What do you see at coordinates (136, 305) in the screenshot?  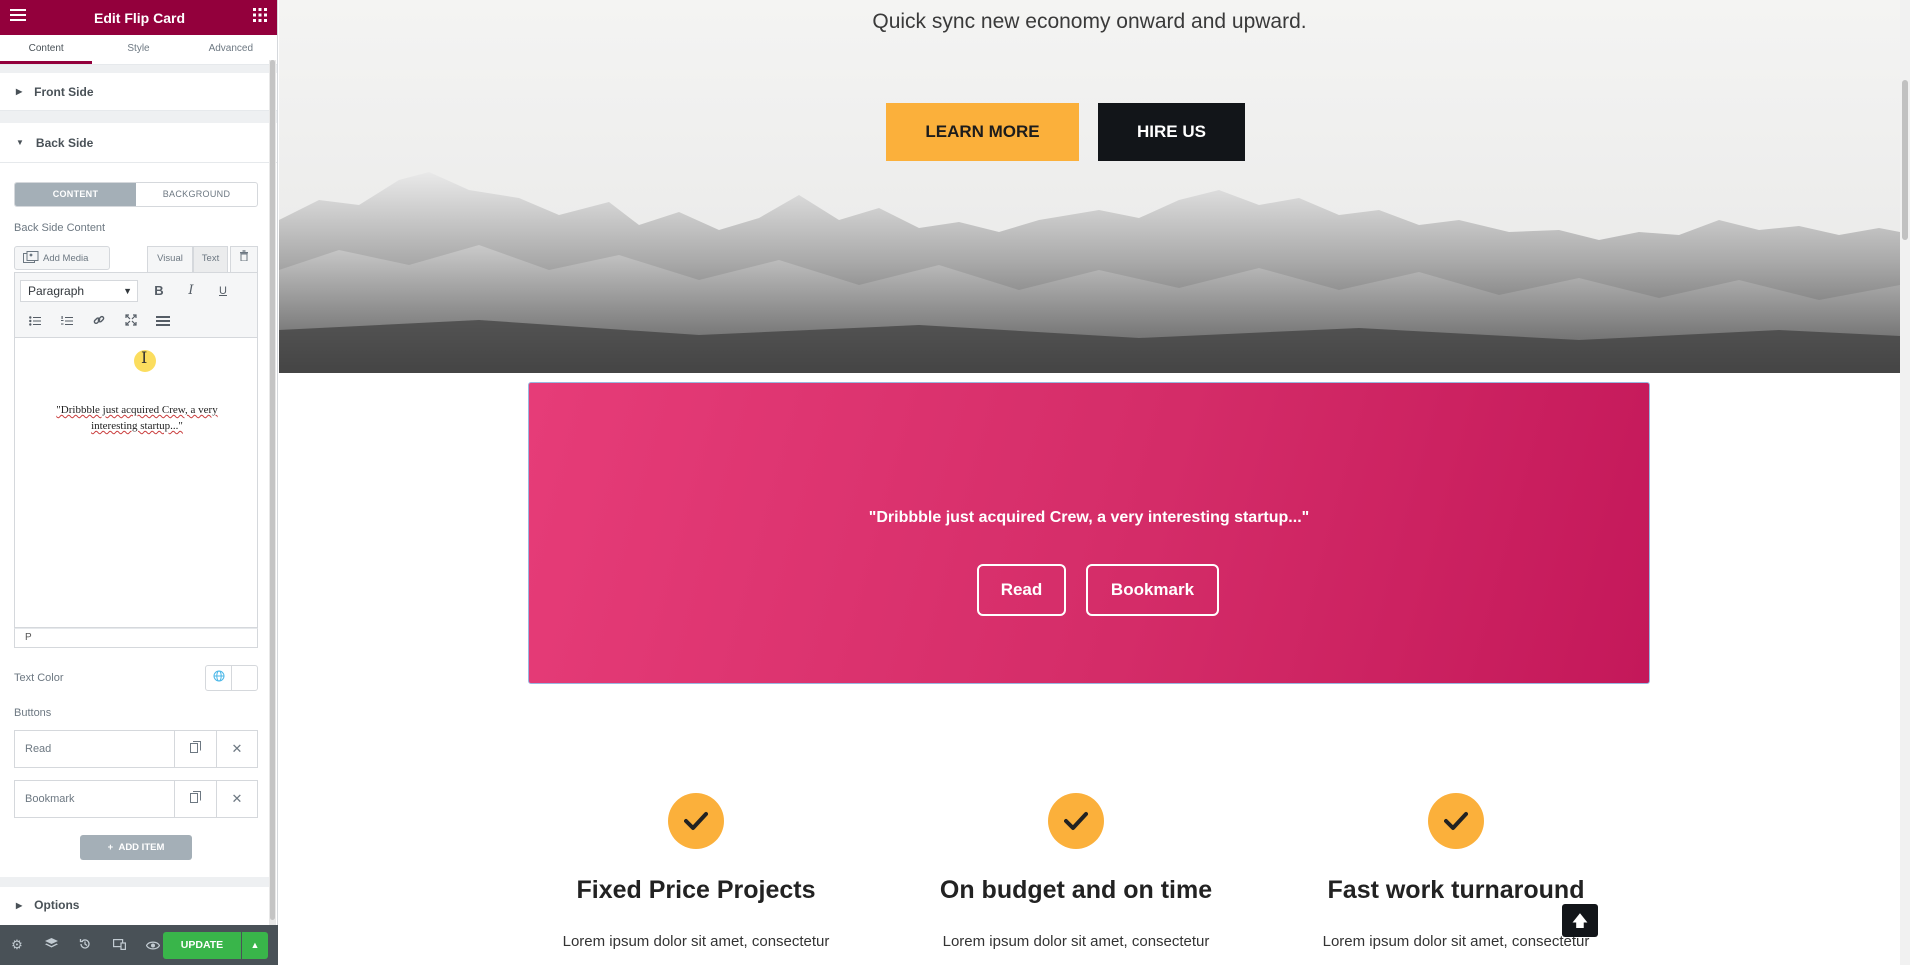 I see `editor-toolbar: Paragraph ▼ B I U` at bounding box center [136, 305].